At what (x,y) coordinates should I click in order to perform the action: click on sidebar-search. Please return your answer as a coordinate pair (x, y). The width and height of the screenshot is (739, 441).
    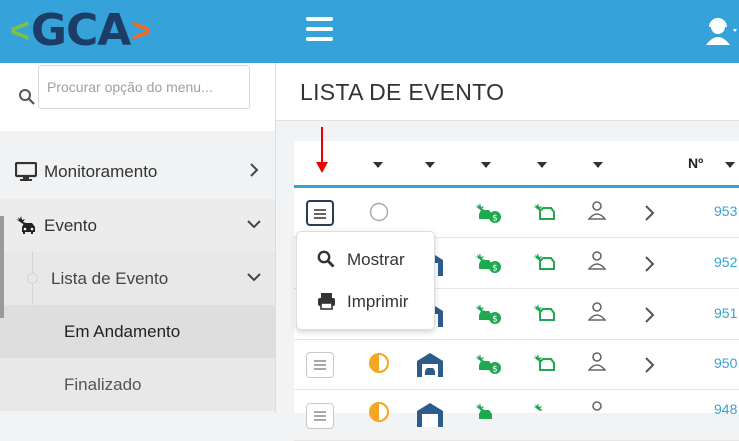
    Looking at the image, I should click on (137, 97).